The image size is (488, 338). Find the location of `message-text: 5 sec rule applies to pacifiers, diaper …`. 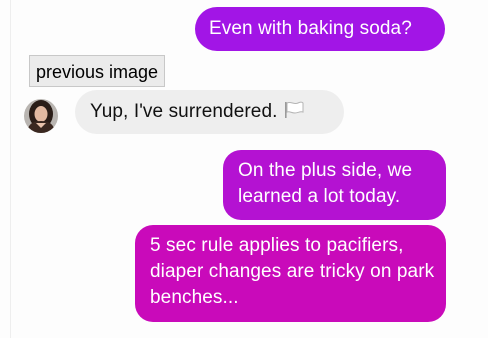

message-text: 5 sec rule applies to pacifiers, diaper … is located at coordinates (292, 271).